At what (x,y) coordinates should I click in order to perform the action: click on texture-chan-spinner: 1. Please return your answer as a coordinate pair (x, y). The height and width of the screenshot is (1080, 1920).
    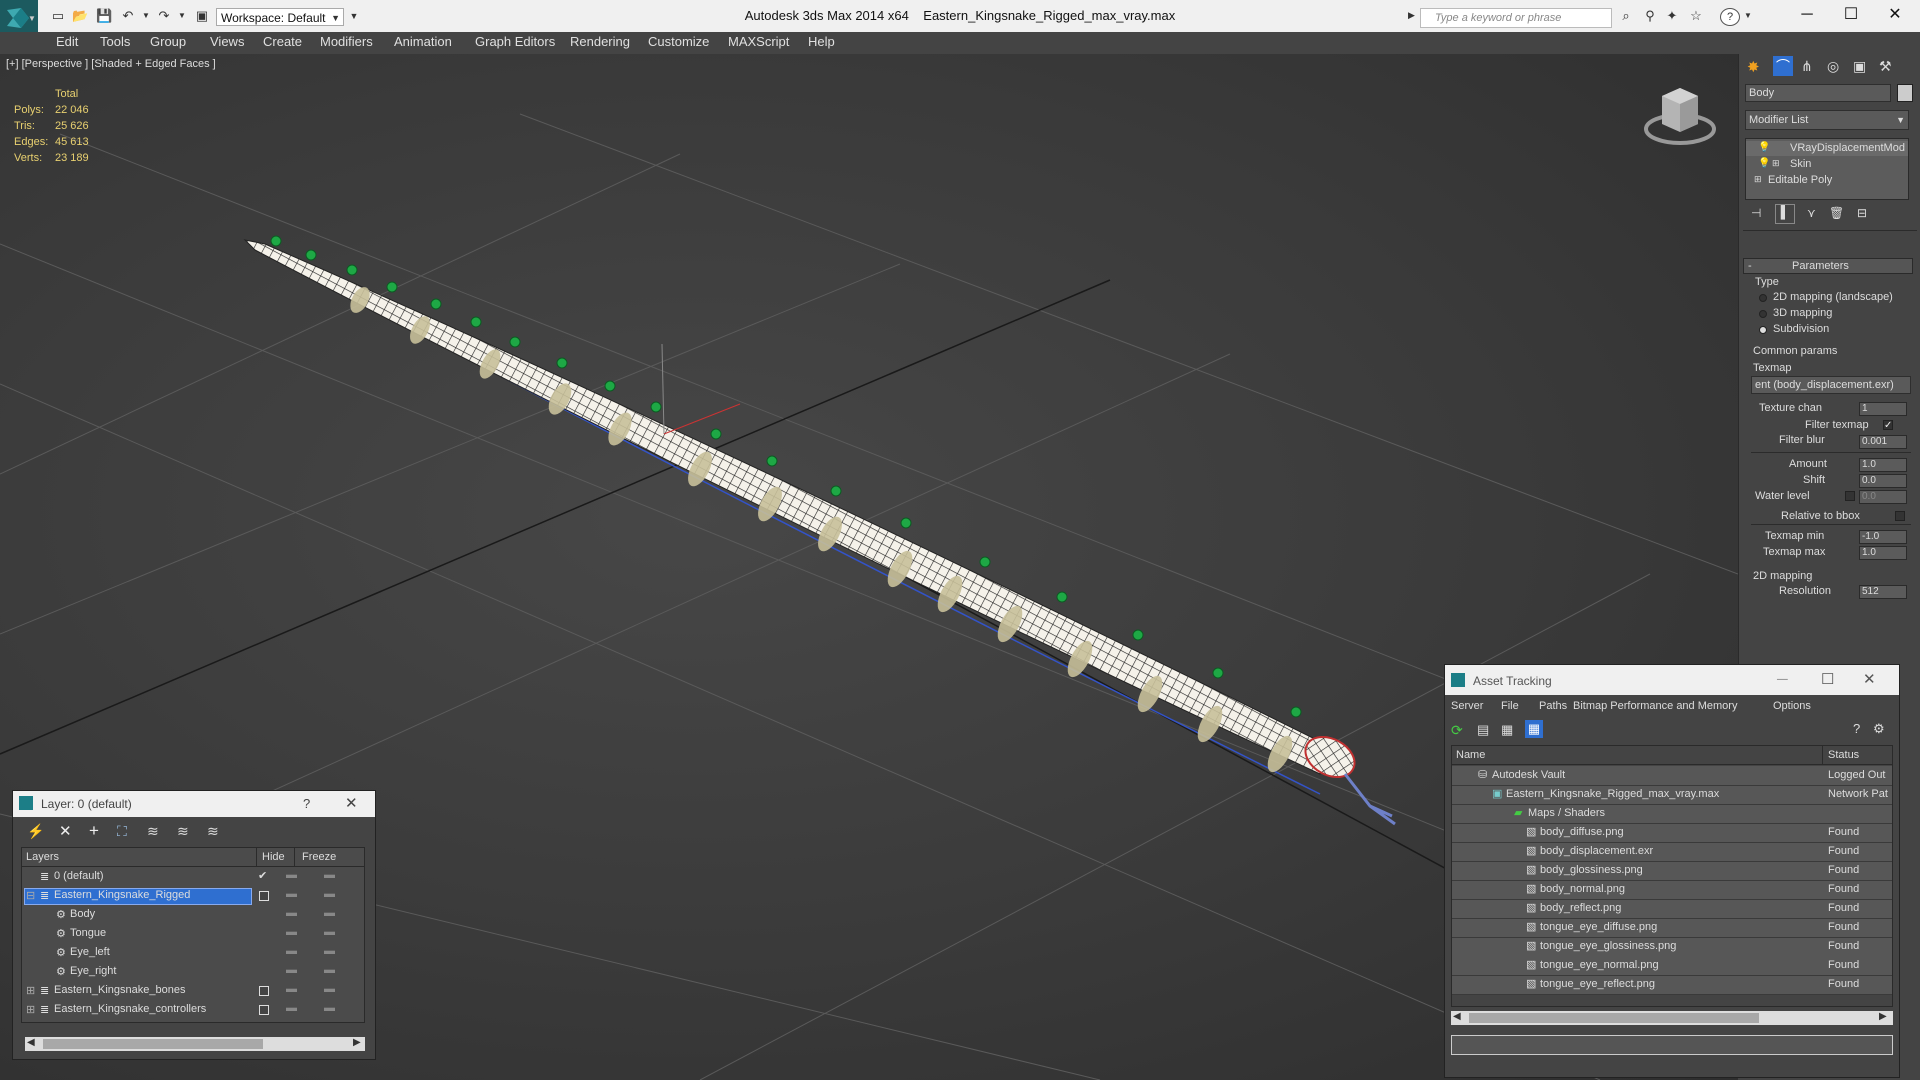
    Looking at the image, I should click on (1883, 409).